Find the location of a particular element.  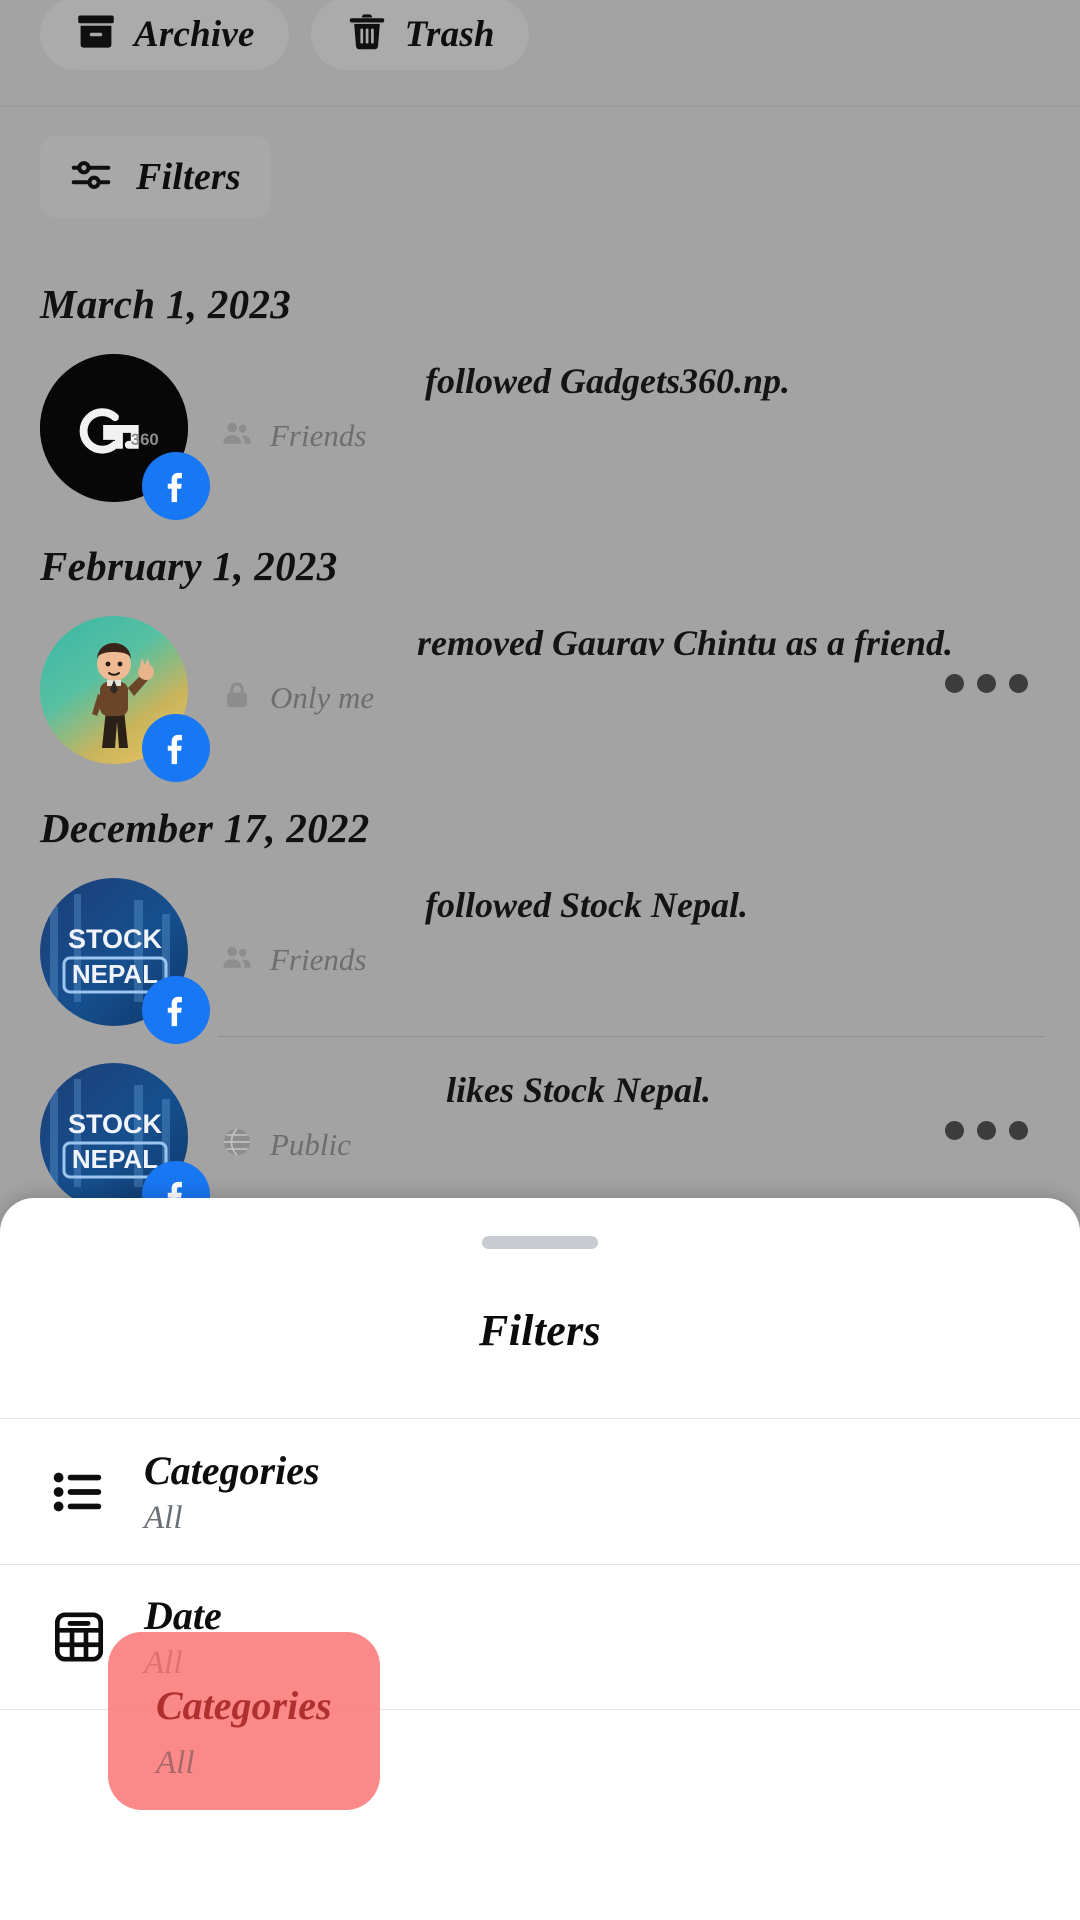

sheet-title: Filters is located at coordinates (540, 1330).